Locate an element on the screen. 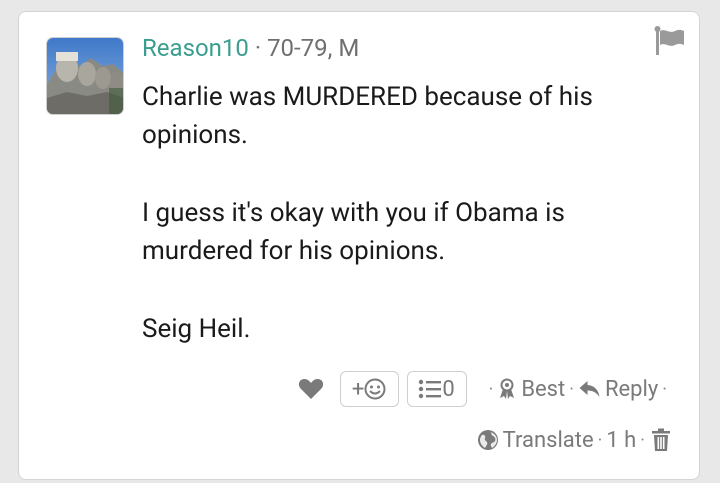  comment-paragraph: Seig Heil. is located at coordinates (196, 329).